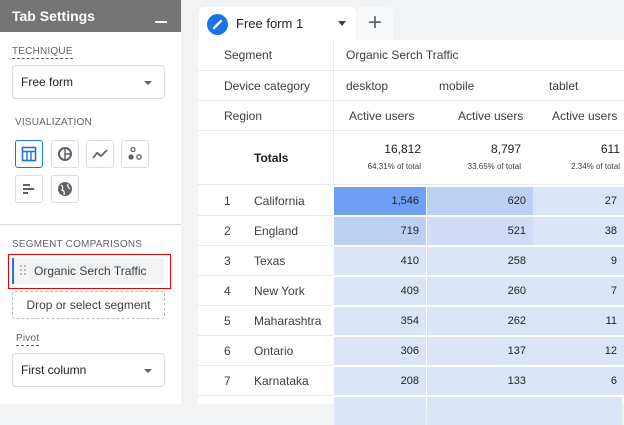 This screenshot has width=624, height=425. I want to click on row-number: 5, so click(227, 321).